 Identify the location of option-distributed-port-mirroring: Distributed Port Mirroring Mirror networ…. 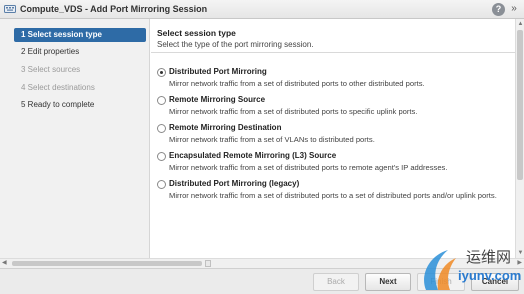
(332, 79).